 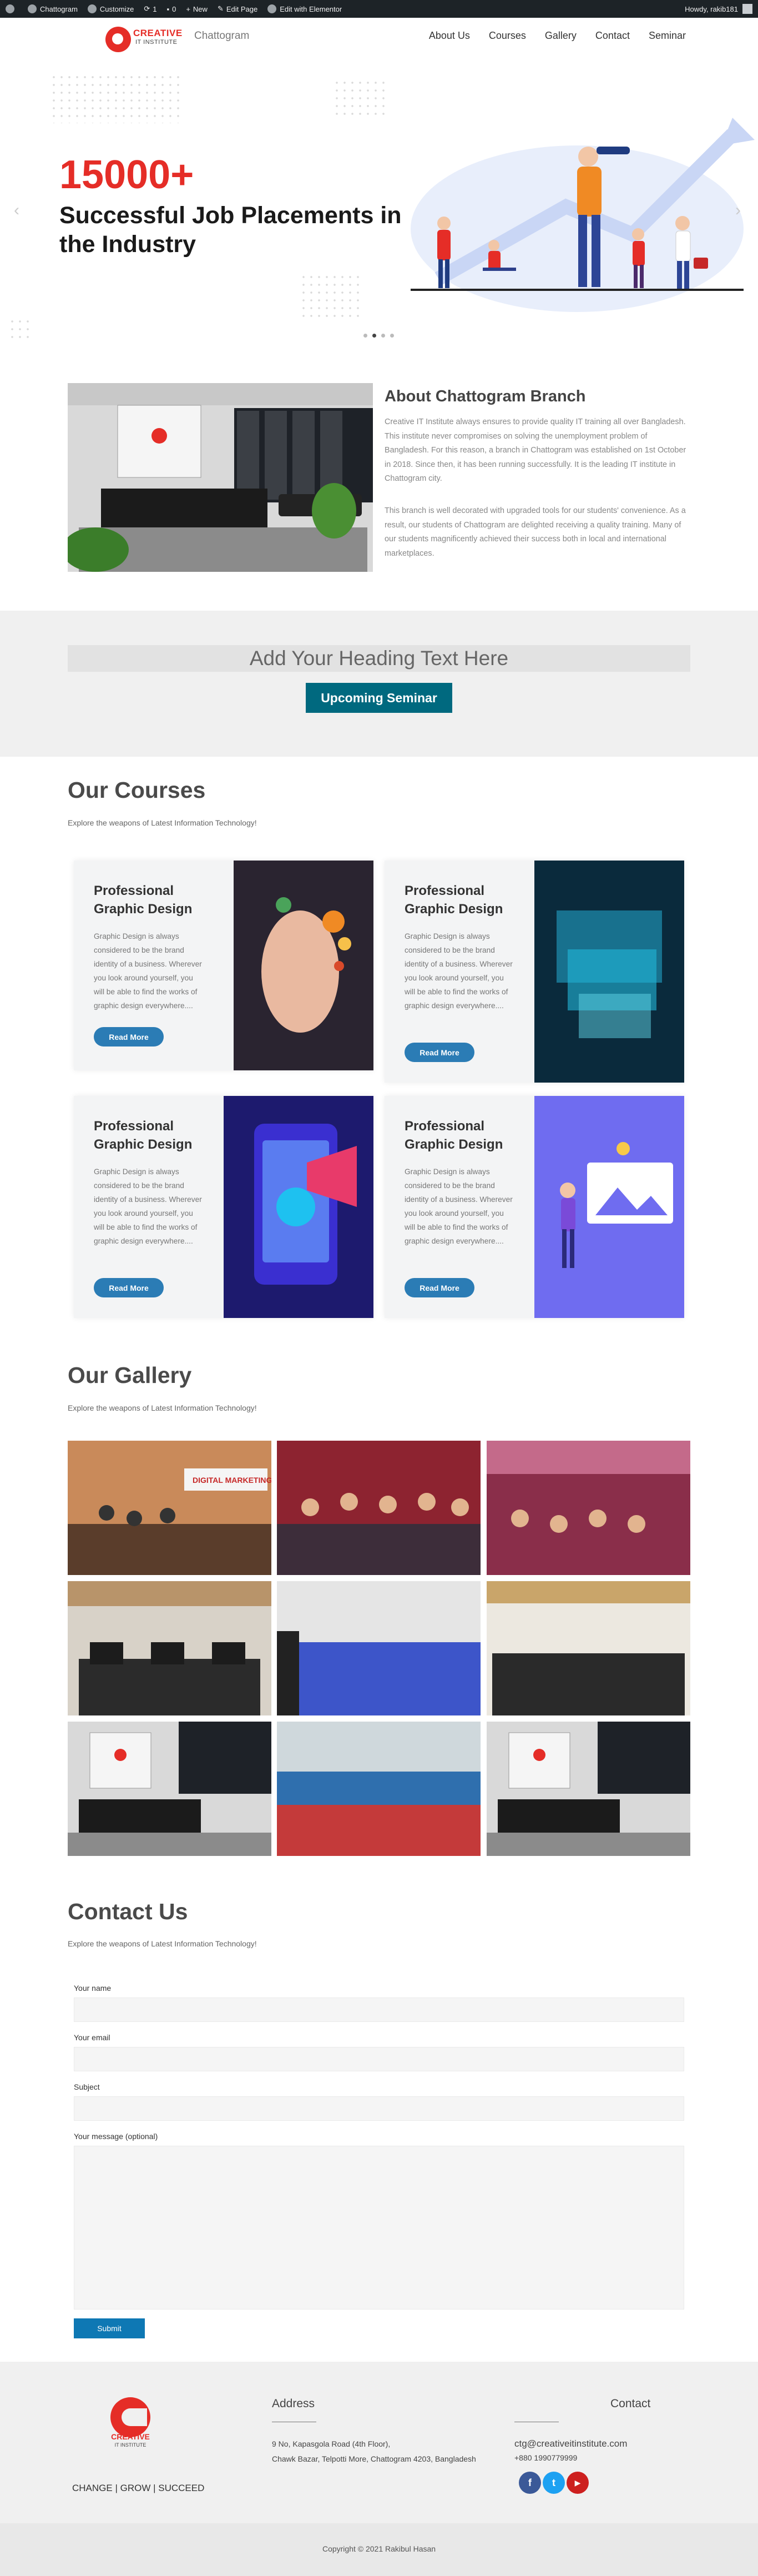 What do you see at coordinates (12, 8) in the screenshot?
I see `wordpress-logo-icon` at bounding box center [12, 8].